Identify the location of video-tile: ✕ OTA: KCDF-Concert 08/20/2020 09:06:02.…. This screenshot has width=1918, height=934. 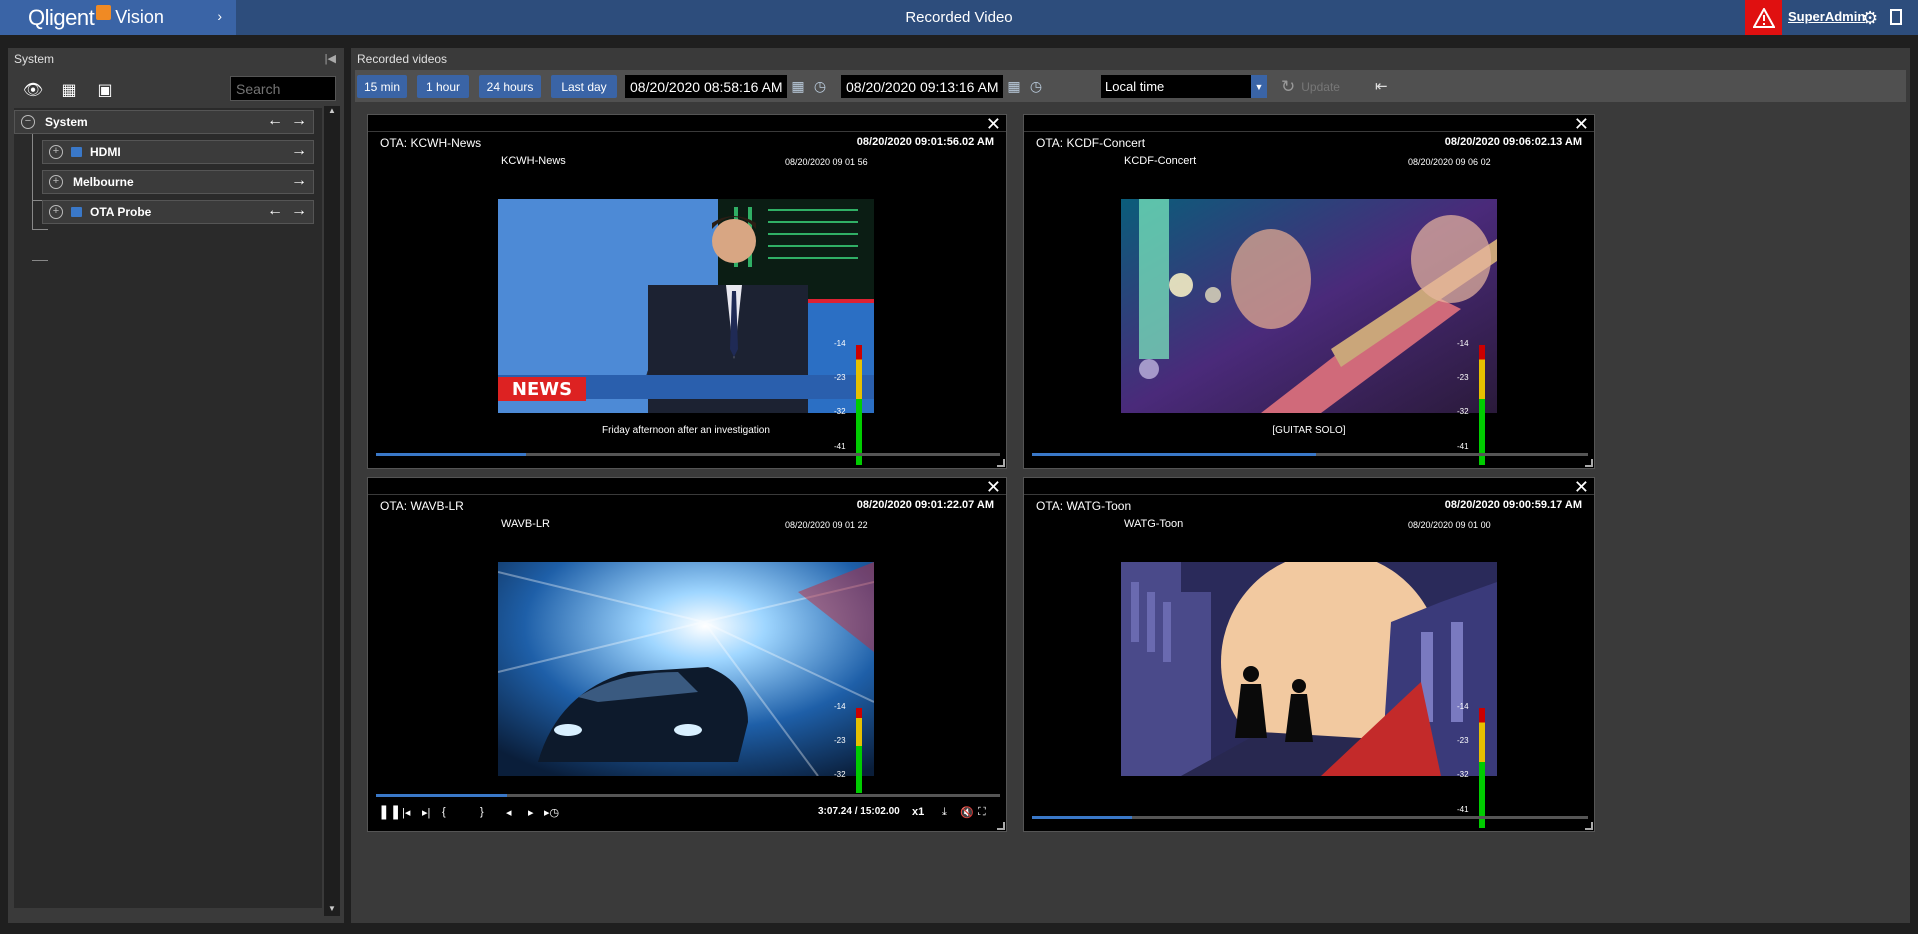
(1309, 291).